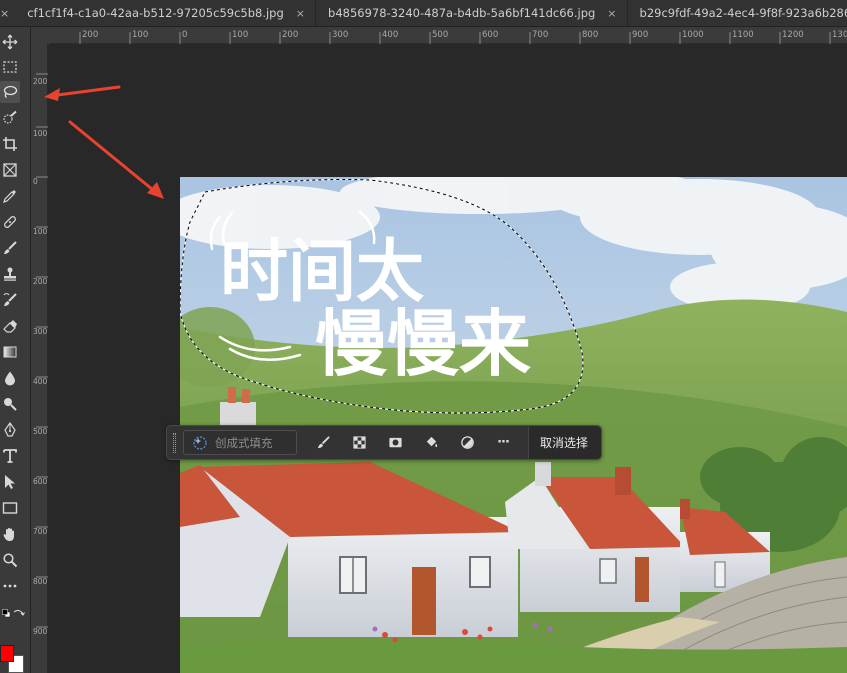 The height and width of the screenshot is (673, 847). I want to click on tools-panel, so click(15, 350).